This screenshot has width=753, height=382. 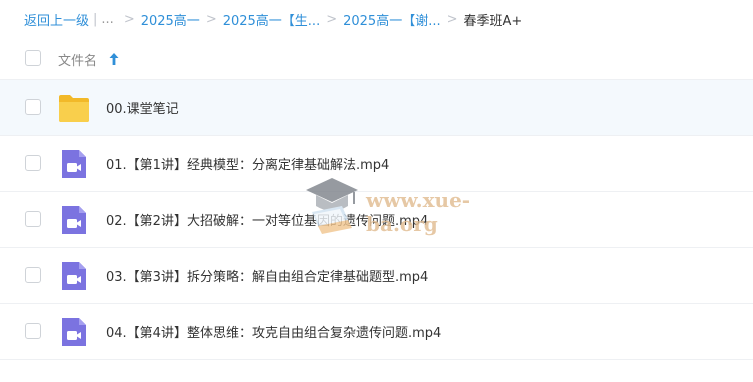 I want to click on file-row: 03.【第3讲】拆分策略：解自由组合定律基础题型.mp4, so click(x=376, y=276).